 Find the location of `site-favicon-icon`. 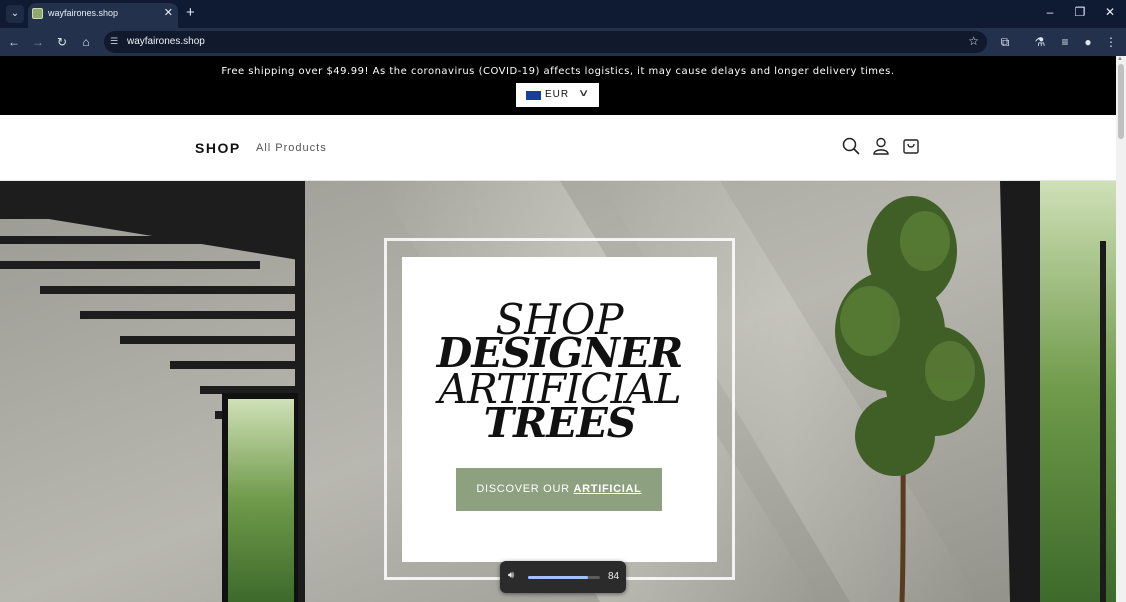

site-favicon-icon is located at coordinates (37, 13).